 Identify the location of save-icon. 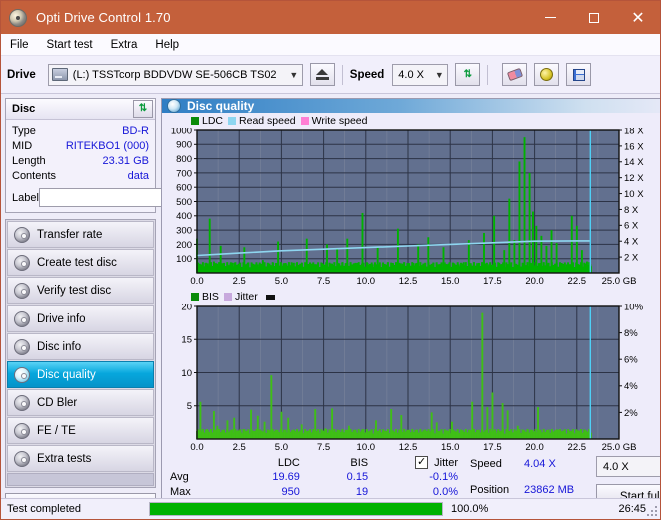
(578, 74).